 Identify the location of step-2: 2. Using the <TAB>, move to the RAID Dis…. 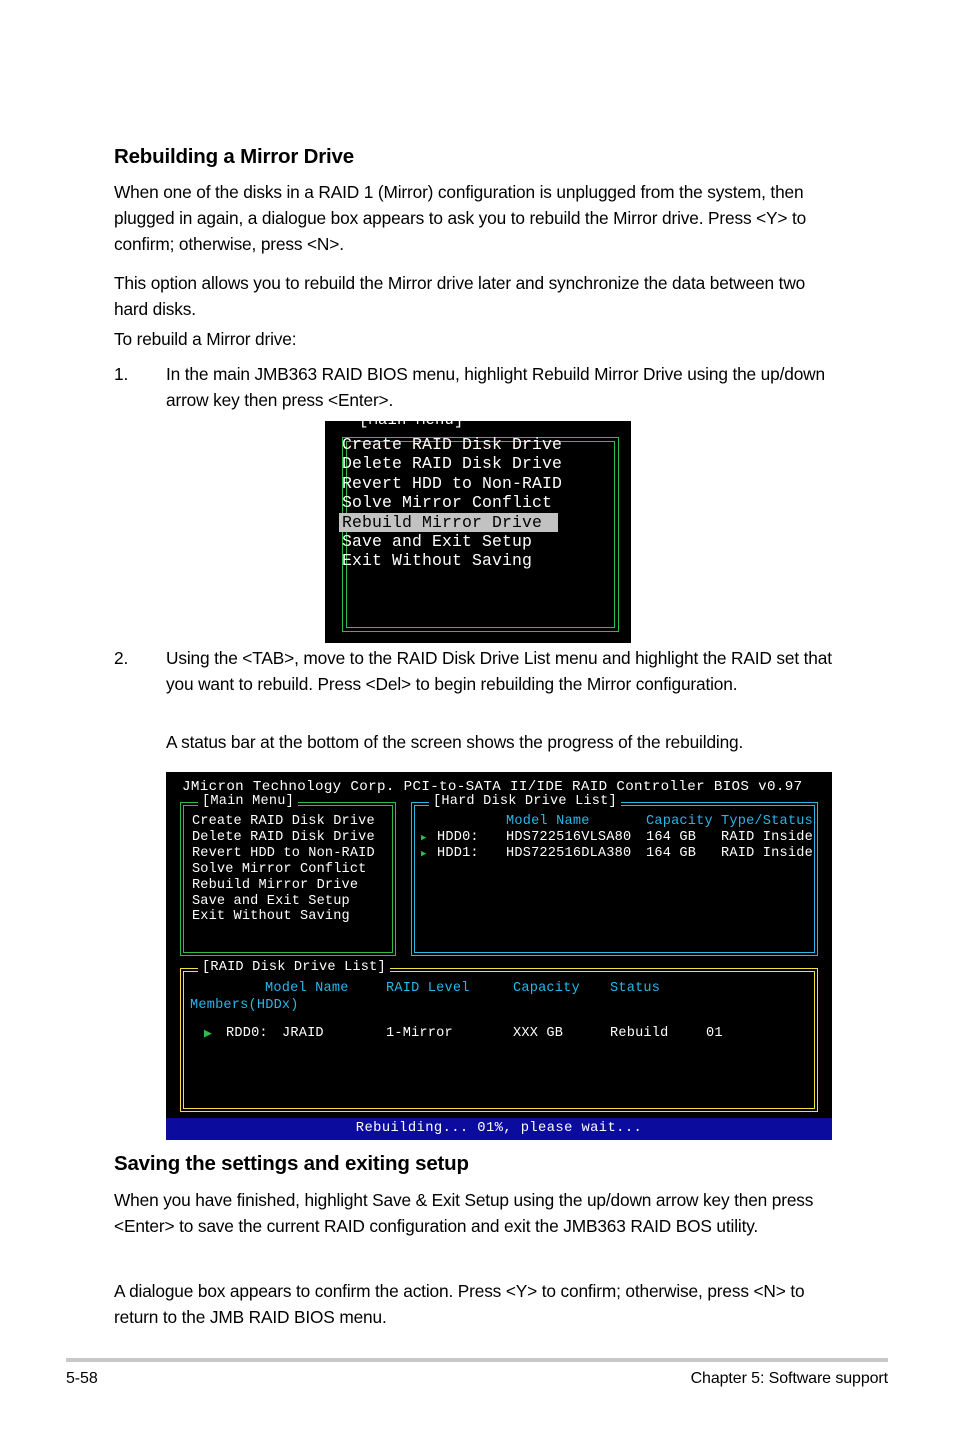
(478, 672).